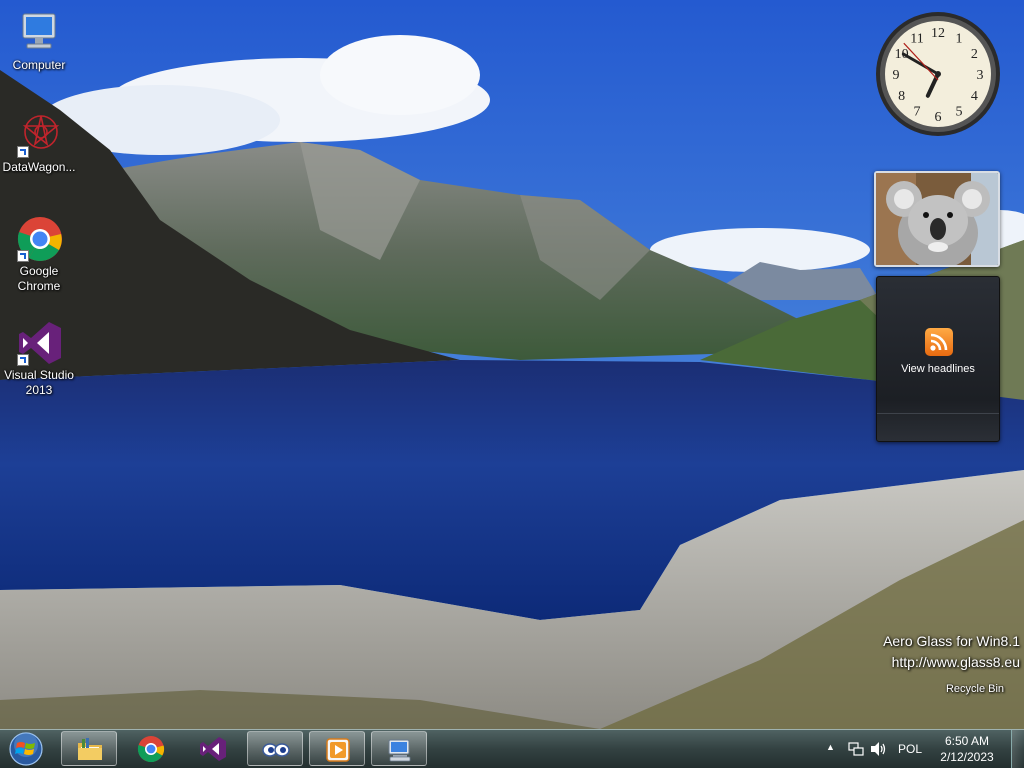 The image size is (1024, 772). I want to click on volume-icon, so click(879, 749).